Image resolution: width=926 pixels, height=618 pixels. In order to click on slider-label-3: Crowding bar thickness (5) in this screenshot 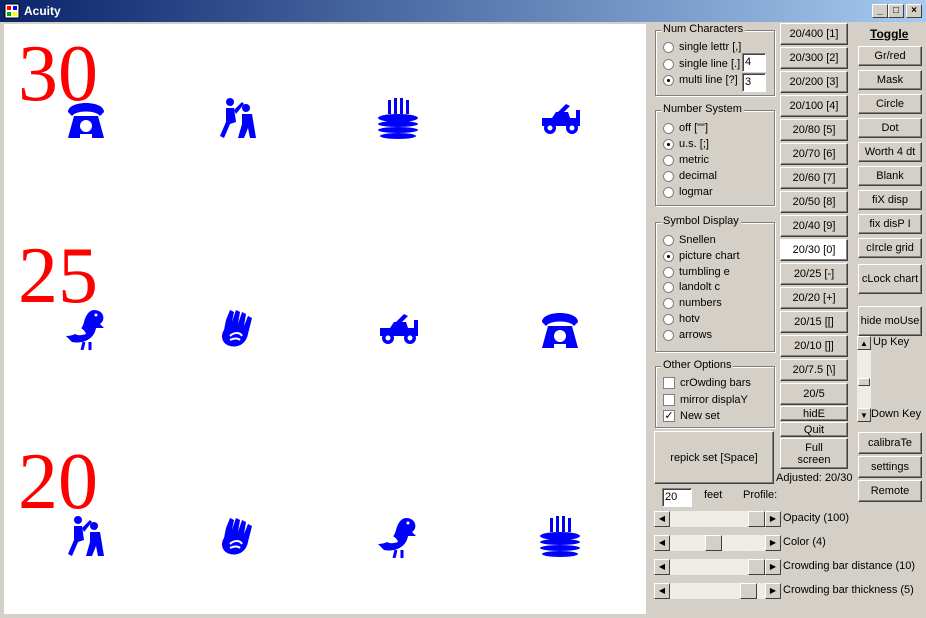, I will do `click(848, 590)`.